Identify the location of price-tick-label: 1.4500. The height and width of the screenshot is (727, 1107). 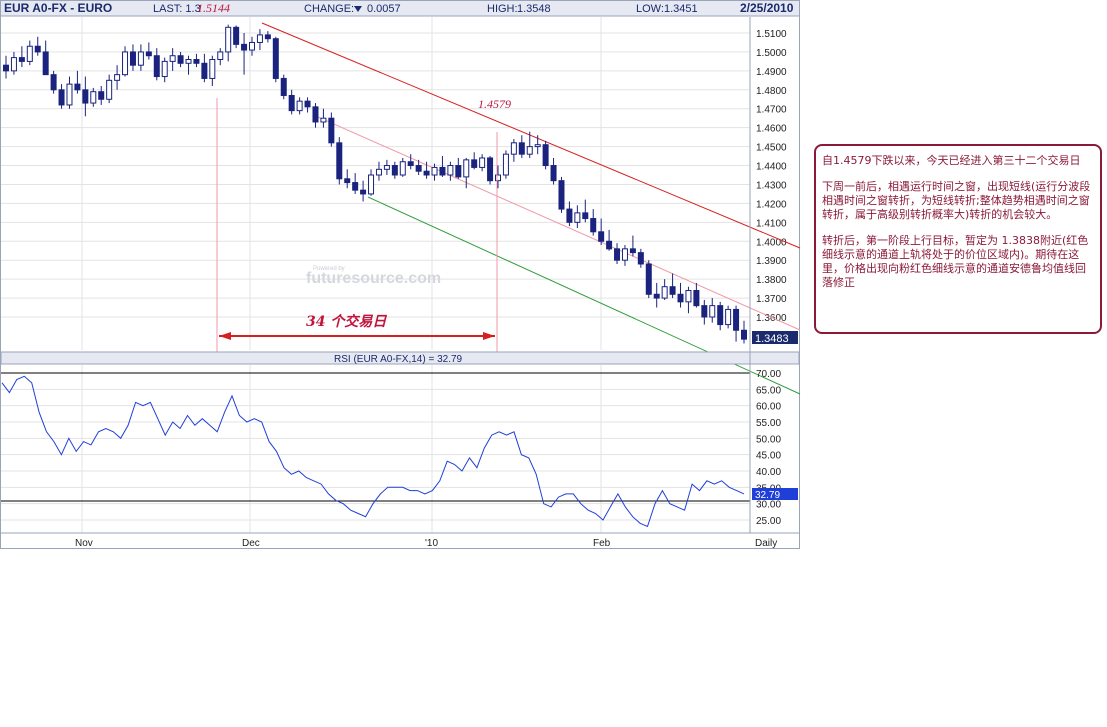
(771, 148).